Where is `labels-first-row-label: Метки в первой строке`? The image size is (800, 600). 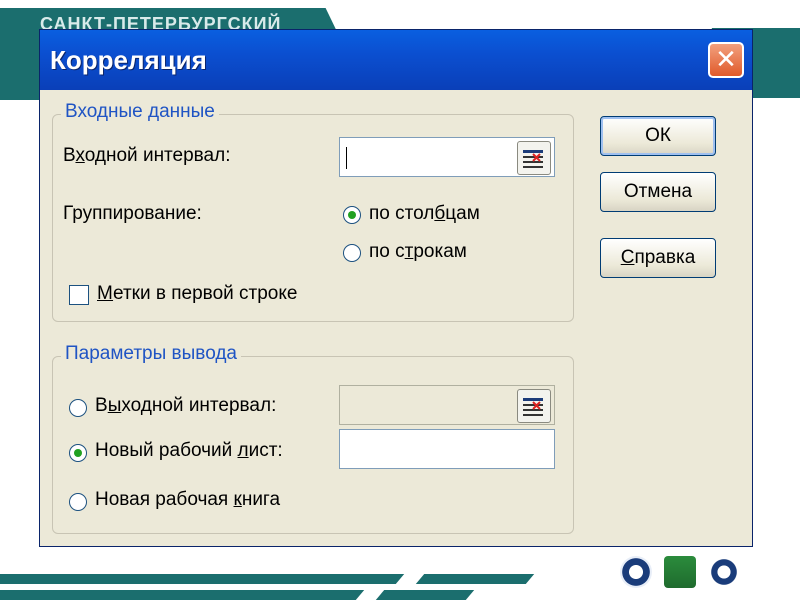 labels-first-row-label: Метки в первой строке is located at coordinates (197, 293).